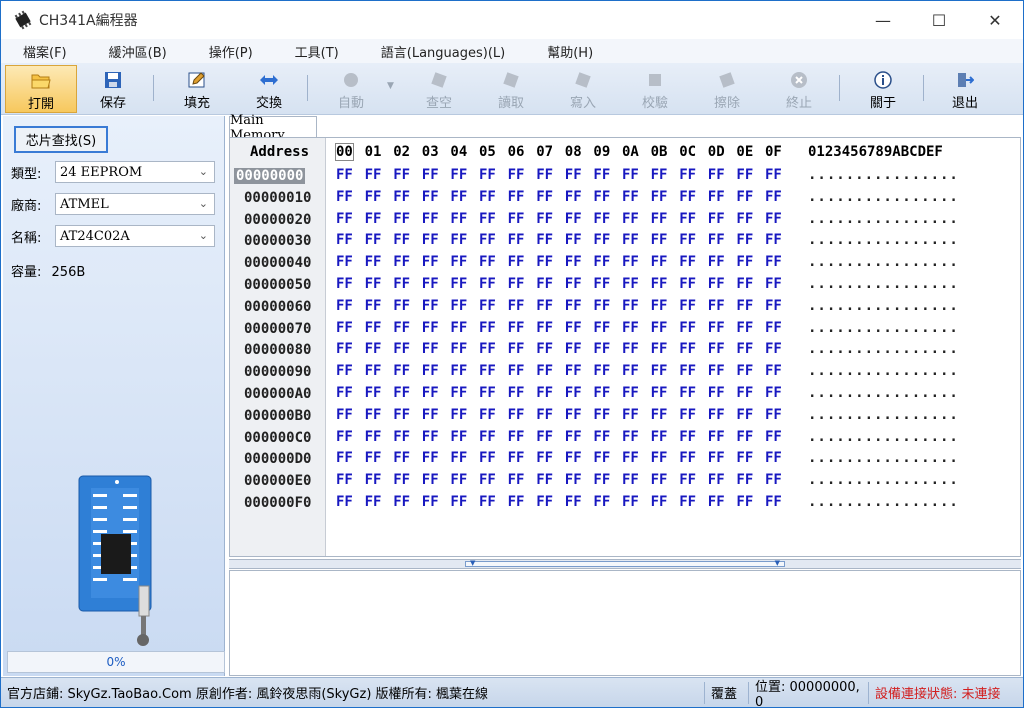 This screenshot has height=708, width=1024. I want to click on type-select: 24 EEPROM ⌄, so click(135, 172).